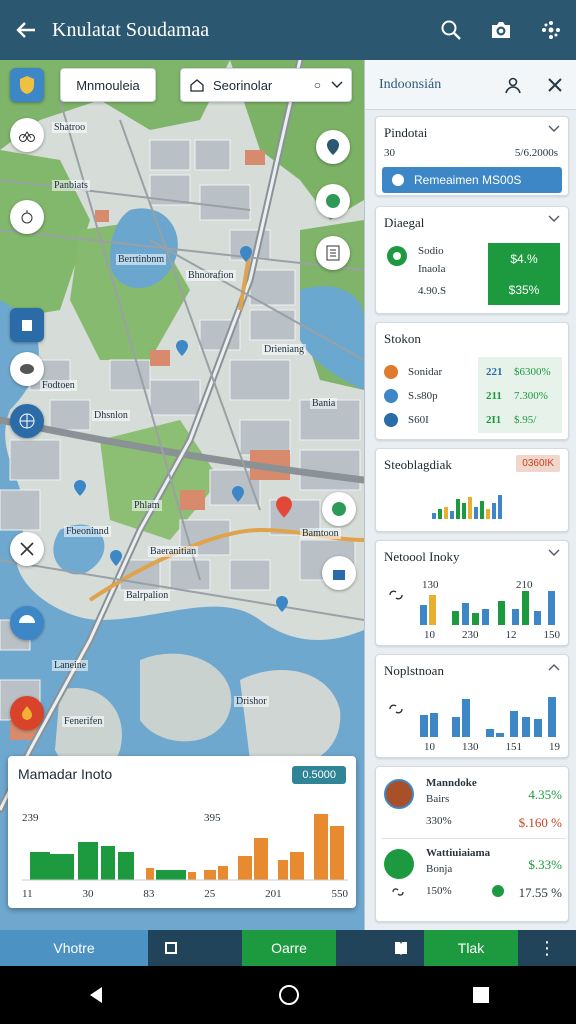 Image resolution: width=576 pixels, height=1024 pixels. I want to click on close-icon, so click(555, 85).